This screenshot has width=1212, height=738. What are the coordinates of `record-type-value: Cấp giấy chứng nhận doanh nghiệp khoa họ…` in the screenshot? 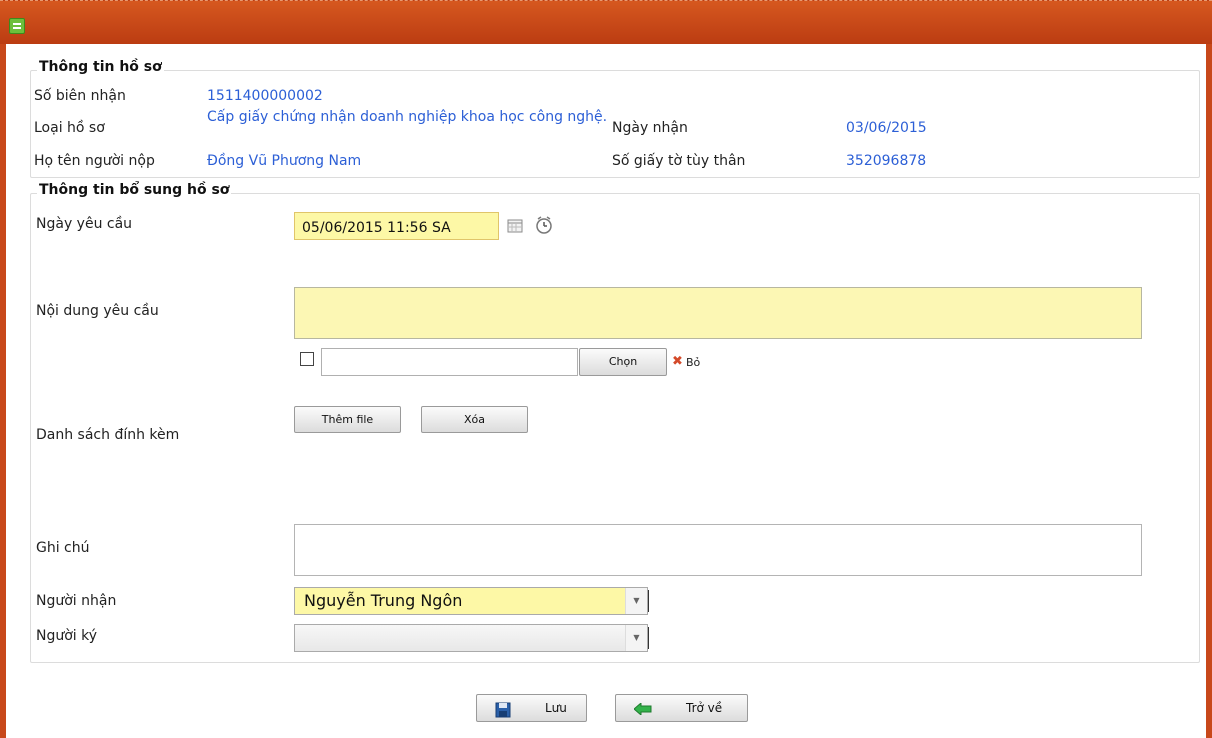 It's located at (407, 117).